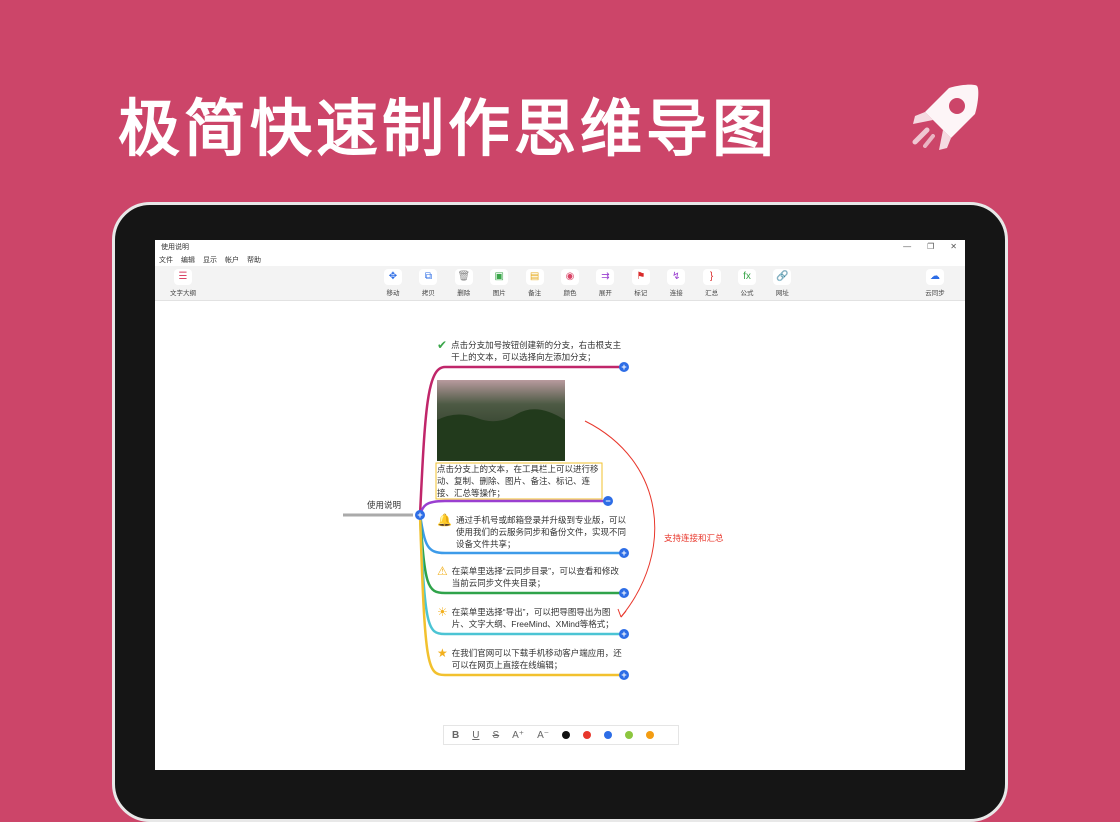 The height and width of the screenshot is (822, 1120). What do you see at coordinates (183, 277) in the screenshot?
I see `list-icon: ☰` at bounding box center [183, 277].